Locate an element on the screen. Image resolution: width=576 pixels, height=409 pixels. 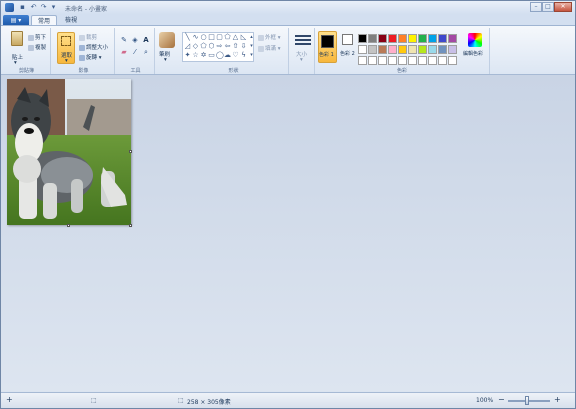
resize-handle-corner is located at coordinates (130, 225).